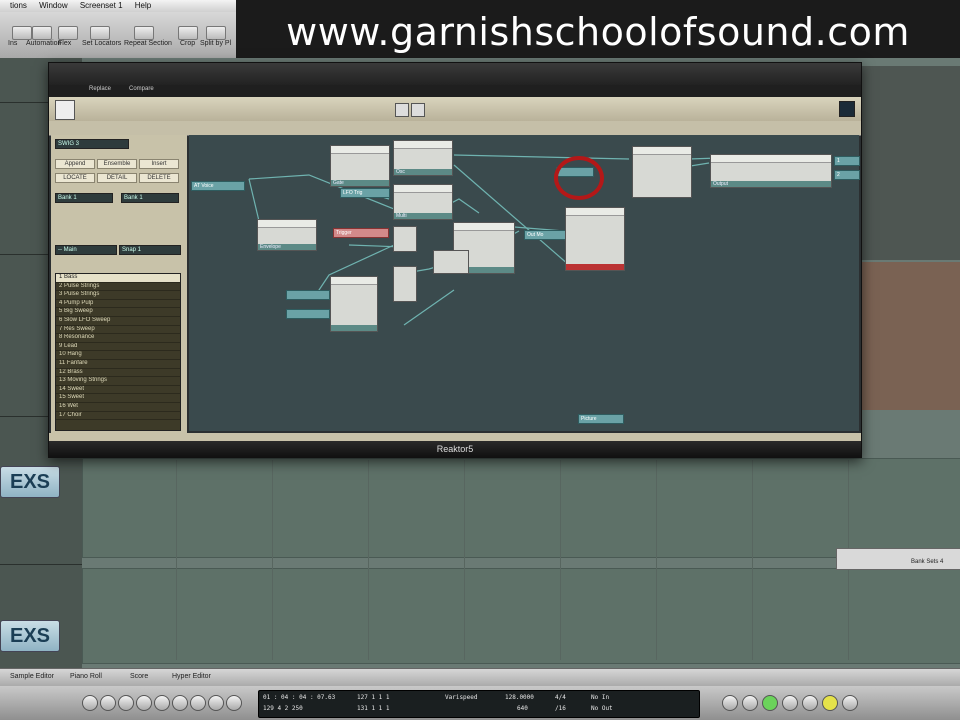 This screenshot has height=720, width=960. What do you see at coordinates (90, 703) in the screenshot?
I see `go-to-start-icon` at bounding box center [90, 703].